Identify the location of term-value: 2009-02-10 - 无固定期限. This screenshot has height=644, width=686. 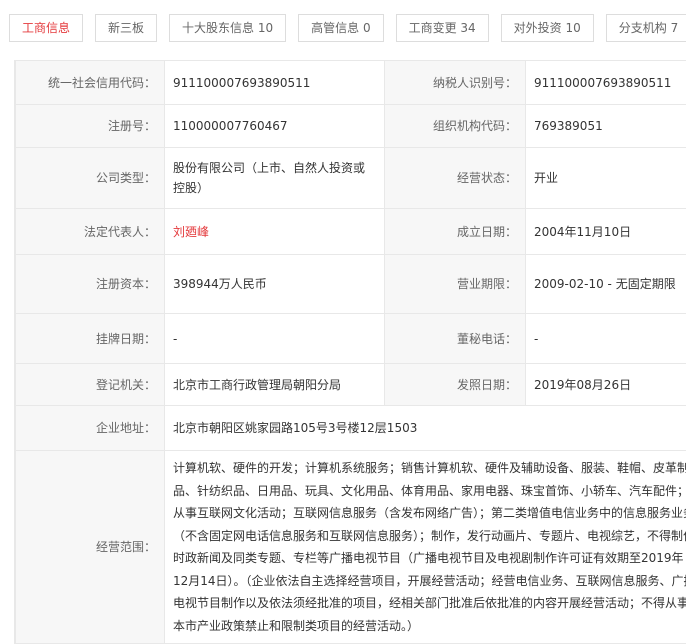
(606, 284).